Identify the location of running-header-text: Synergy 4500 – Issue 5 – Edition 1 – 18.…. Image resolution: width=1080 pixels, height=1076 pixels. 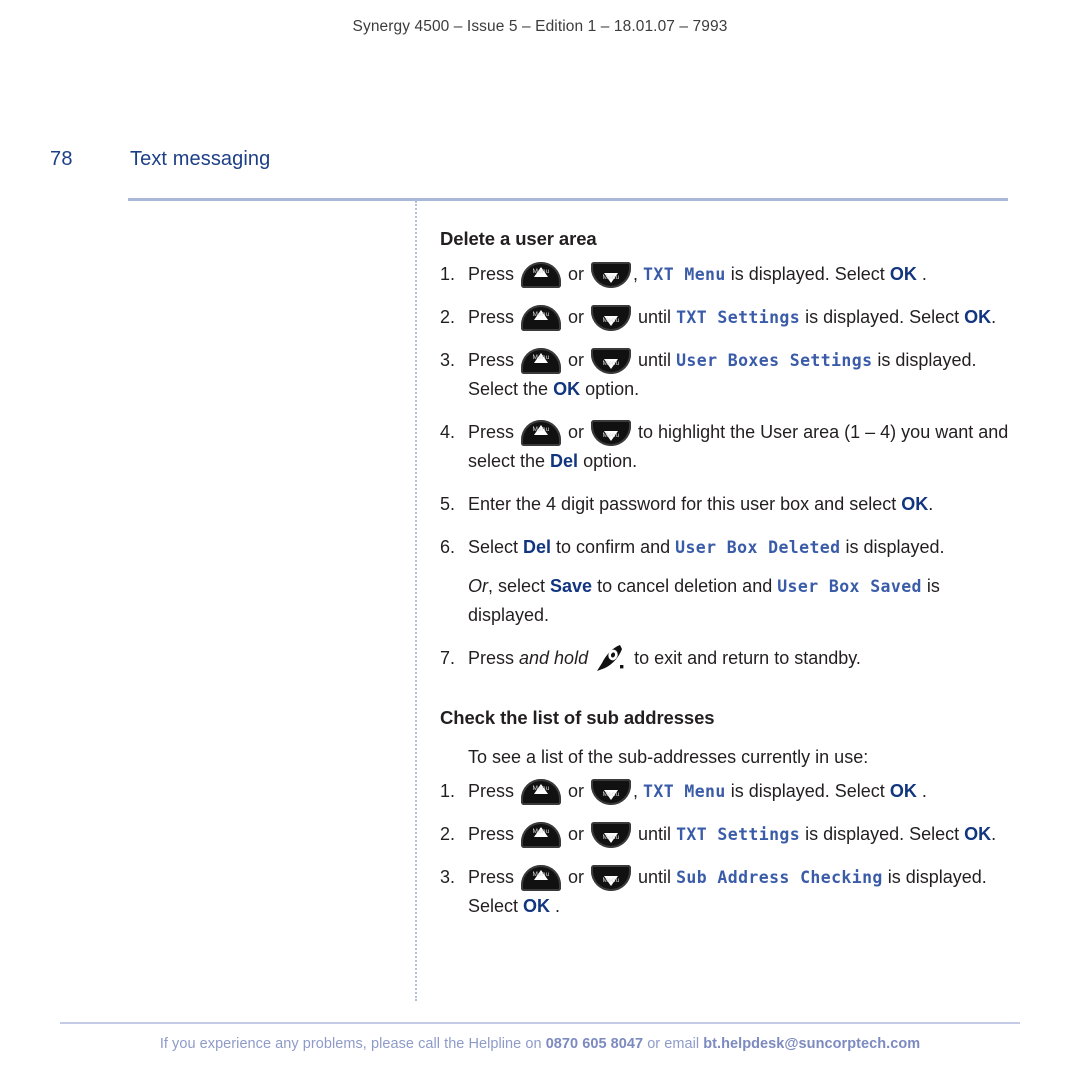
(540, 26).